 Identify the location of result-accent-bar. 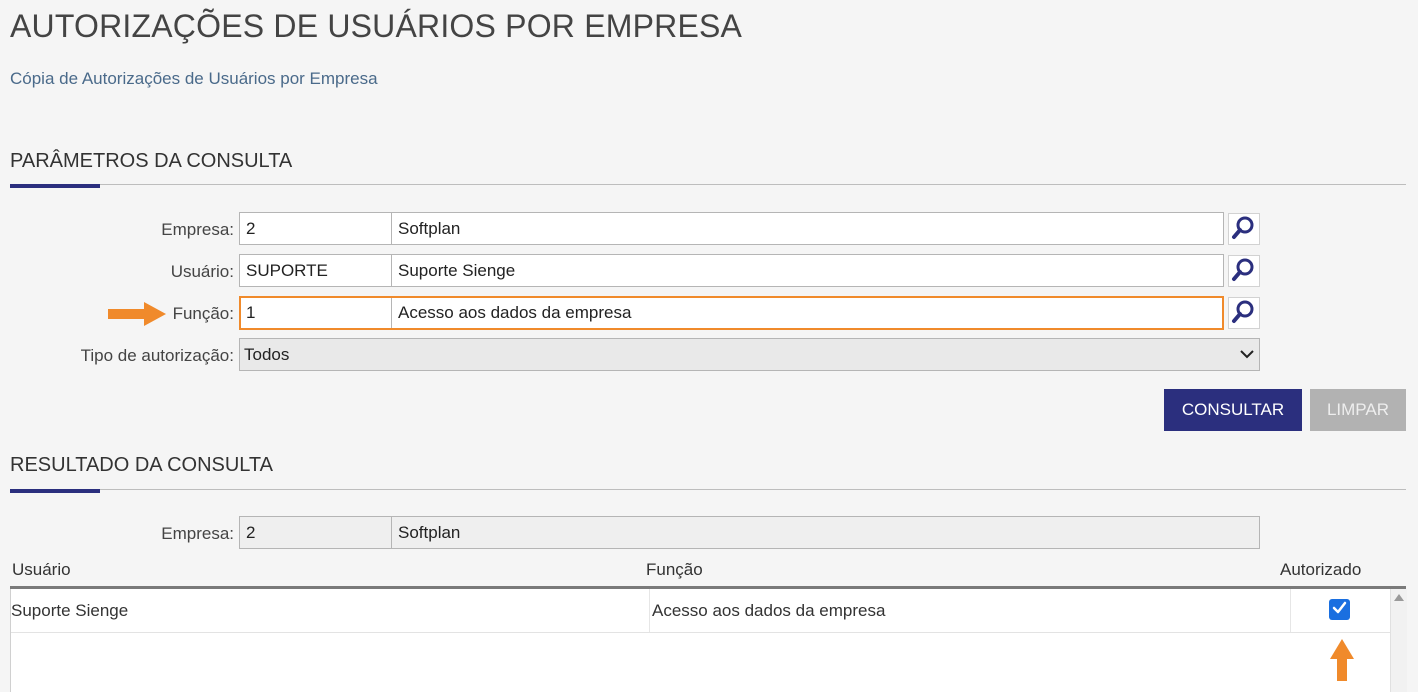
(55, 491).